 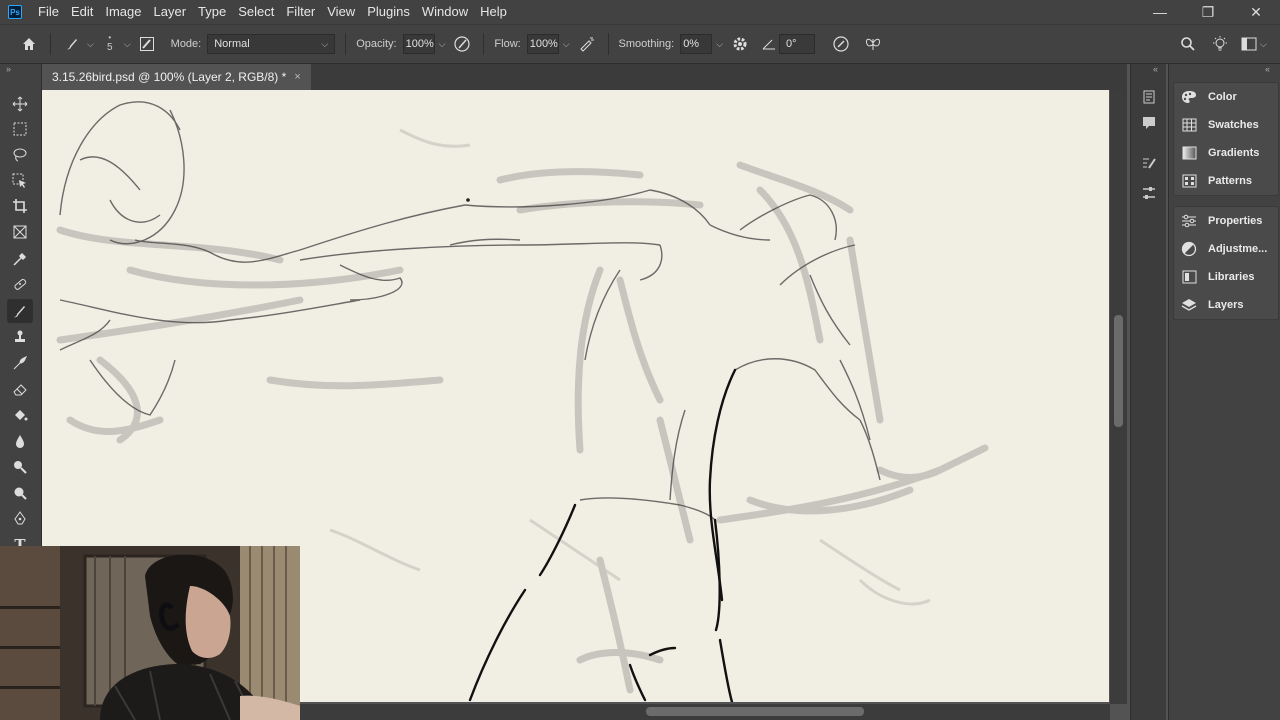 I want to click on angle-input: 0°, so click(x=797, y=44).